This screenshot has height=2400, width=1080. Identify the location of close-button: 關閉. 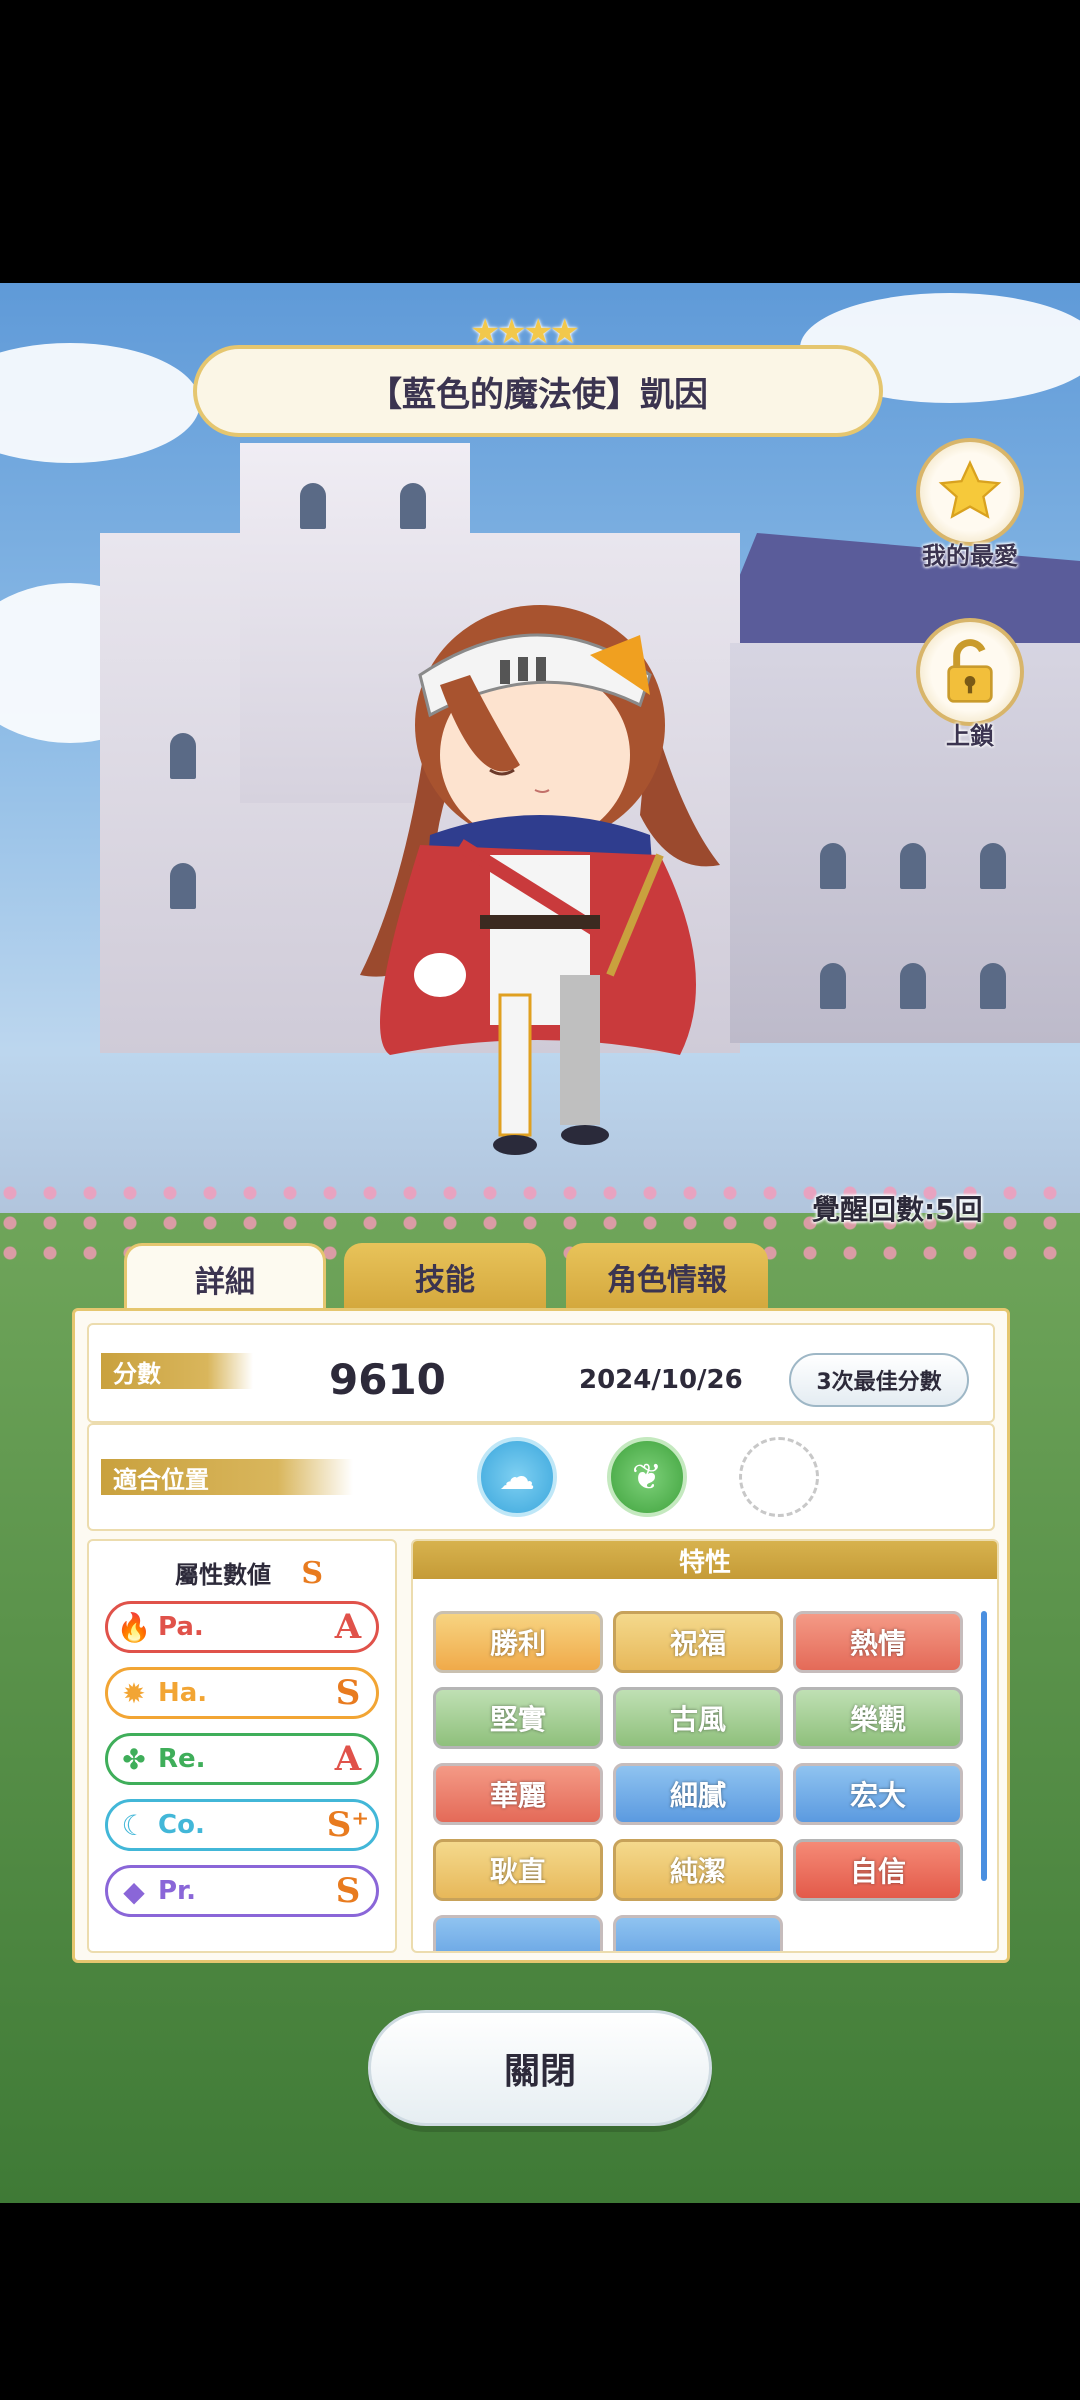
(540, 2068).